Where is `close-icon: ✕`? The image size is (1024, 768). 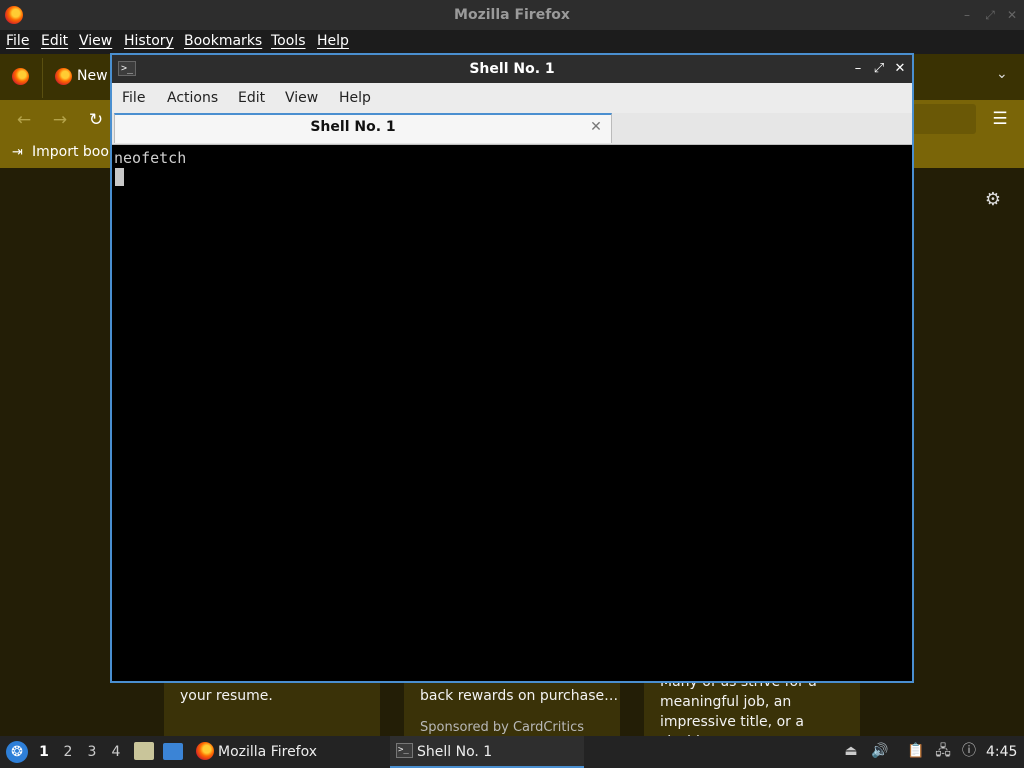
close-icon: ✕ is located at coordinates (900, 69).